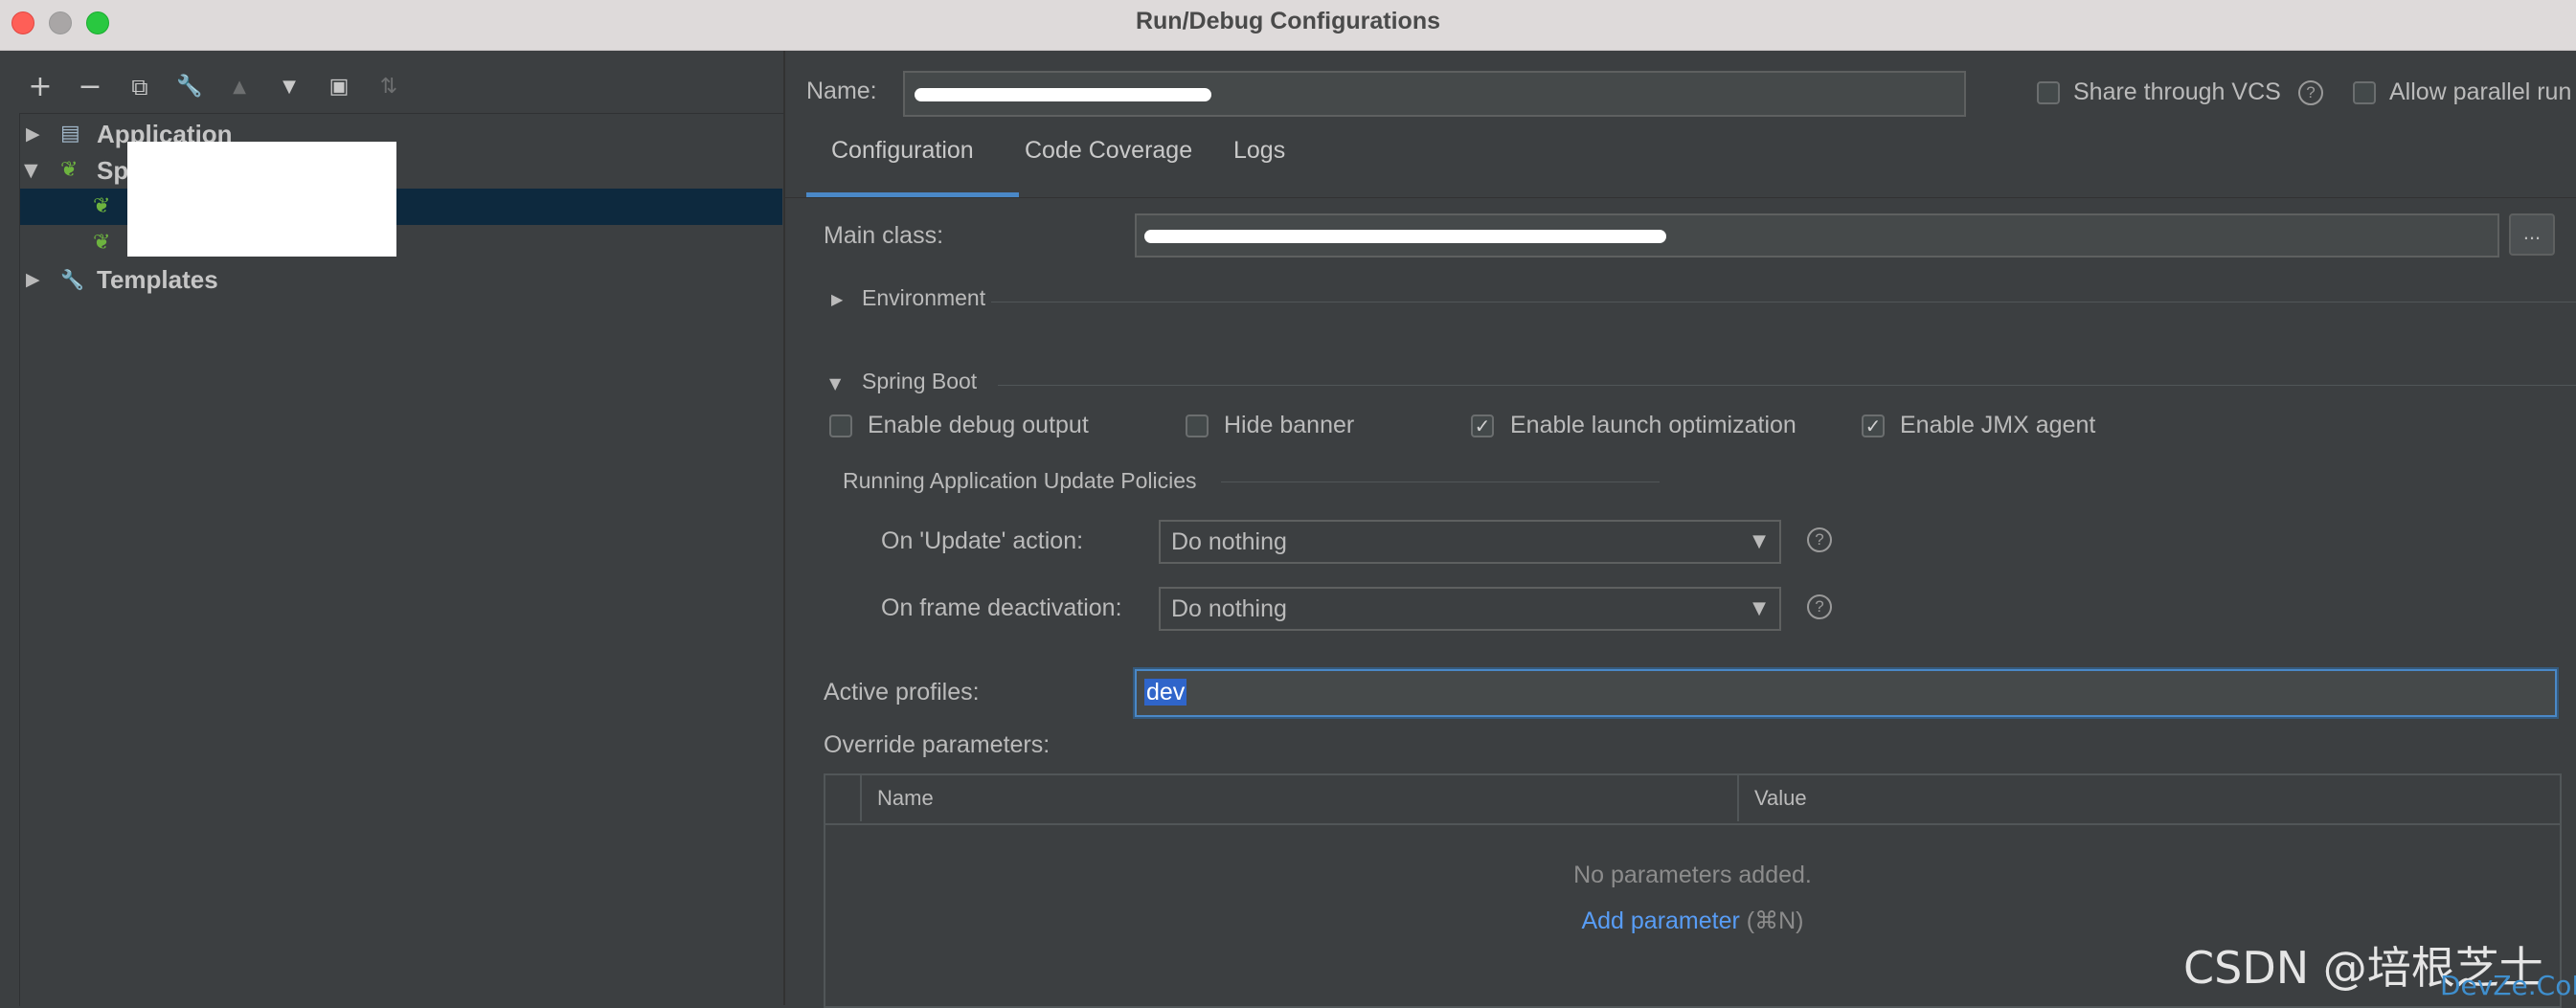  Describe the element at coordinates (902, 151) in the screenshot. I see `tab-configuration: Configuration` at that location.